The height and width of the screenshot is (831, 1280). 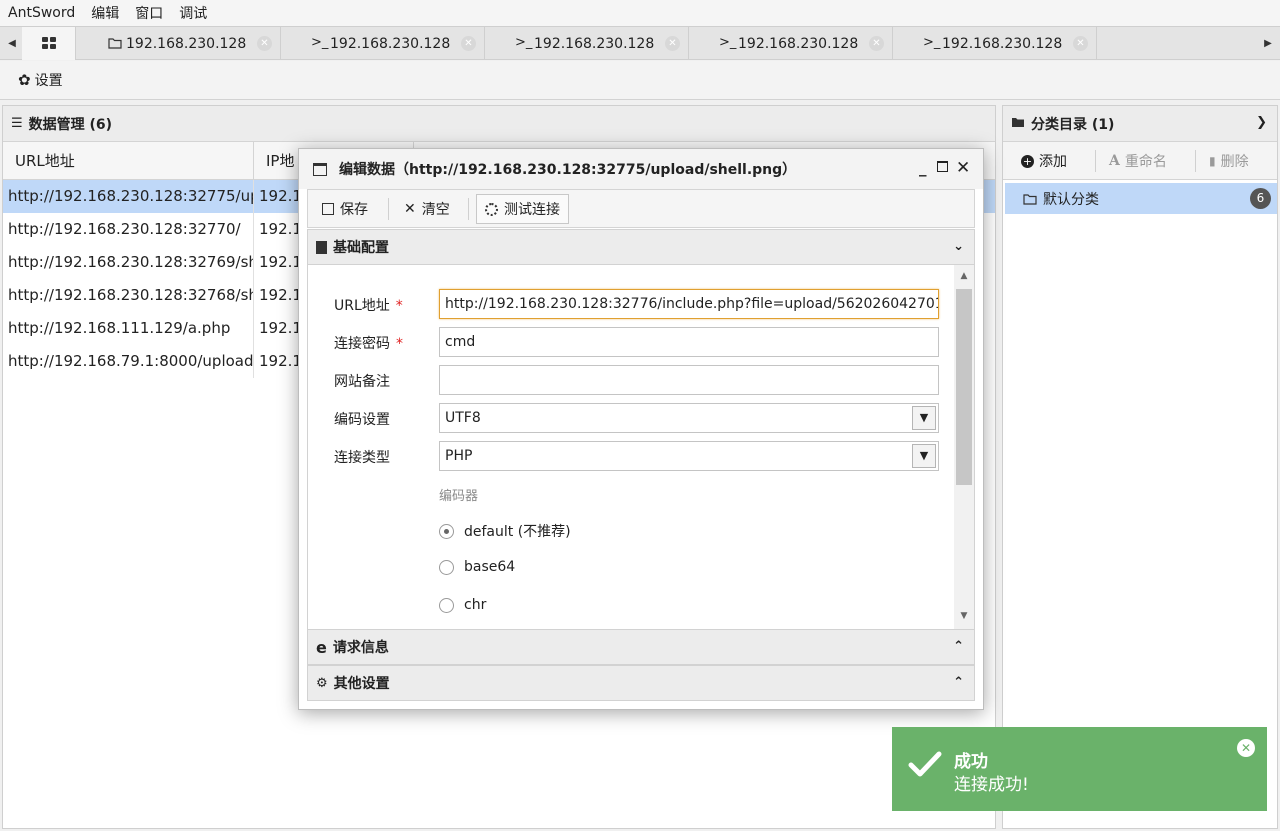 What do you see at coordinates (1260, 198) in the screenshot?
I see `count-badge: 6` at bounding box center [1260, 198].